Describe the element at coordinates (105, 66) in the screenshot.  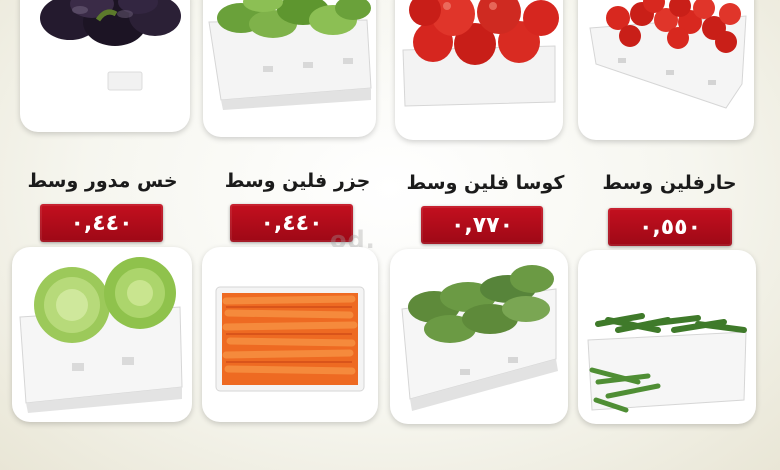
I see `product-image-eggplant` at that location.